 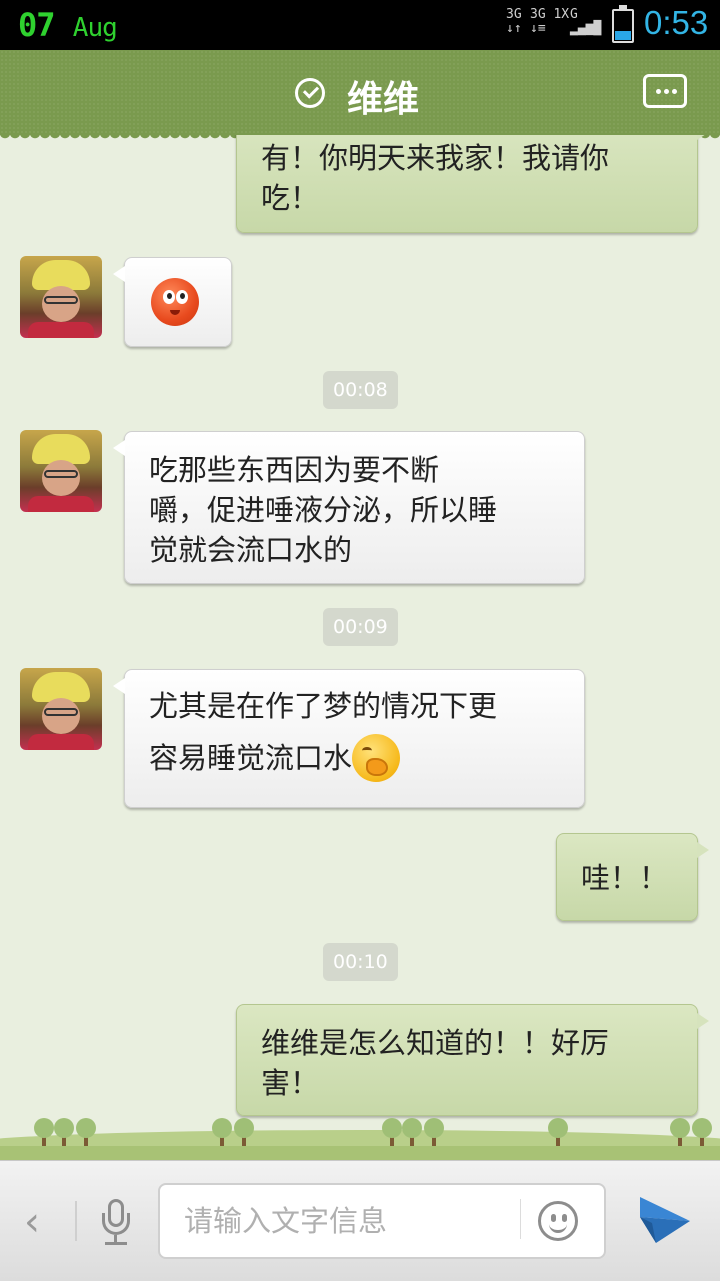 I want to click on chat-header: 维维, so click(x=360, y=95).